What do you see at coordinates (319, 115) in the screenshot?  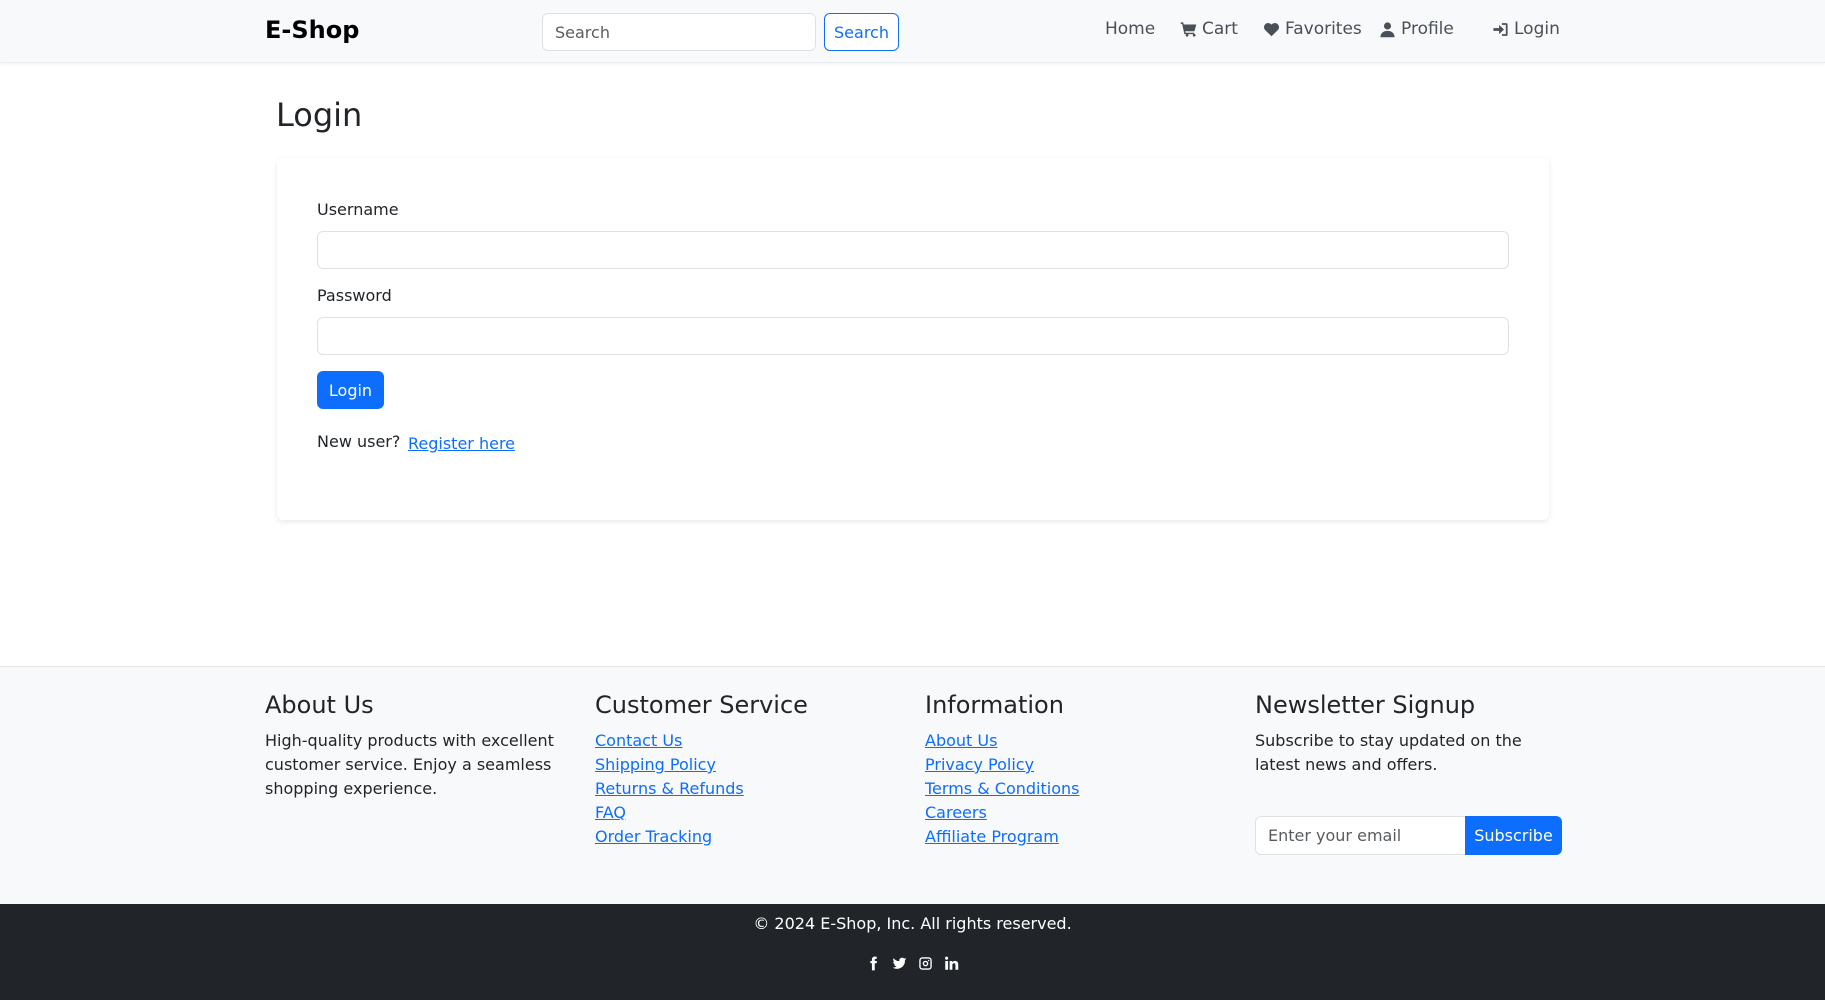 I see `page-title: Login` at bounding box center [319, 115].